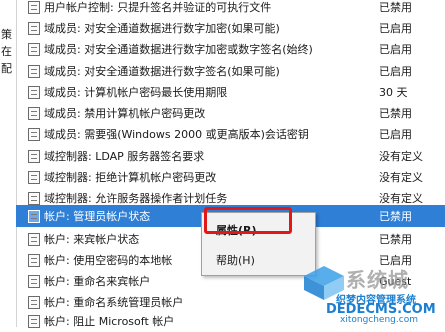 Image resolution: width=445 pixels, height=332 pixels. I want to click on left-panel-text: 策, so click(6, 34).